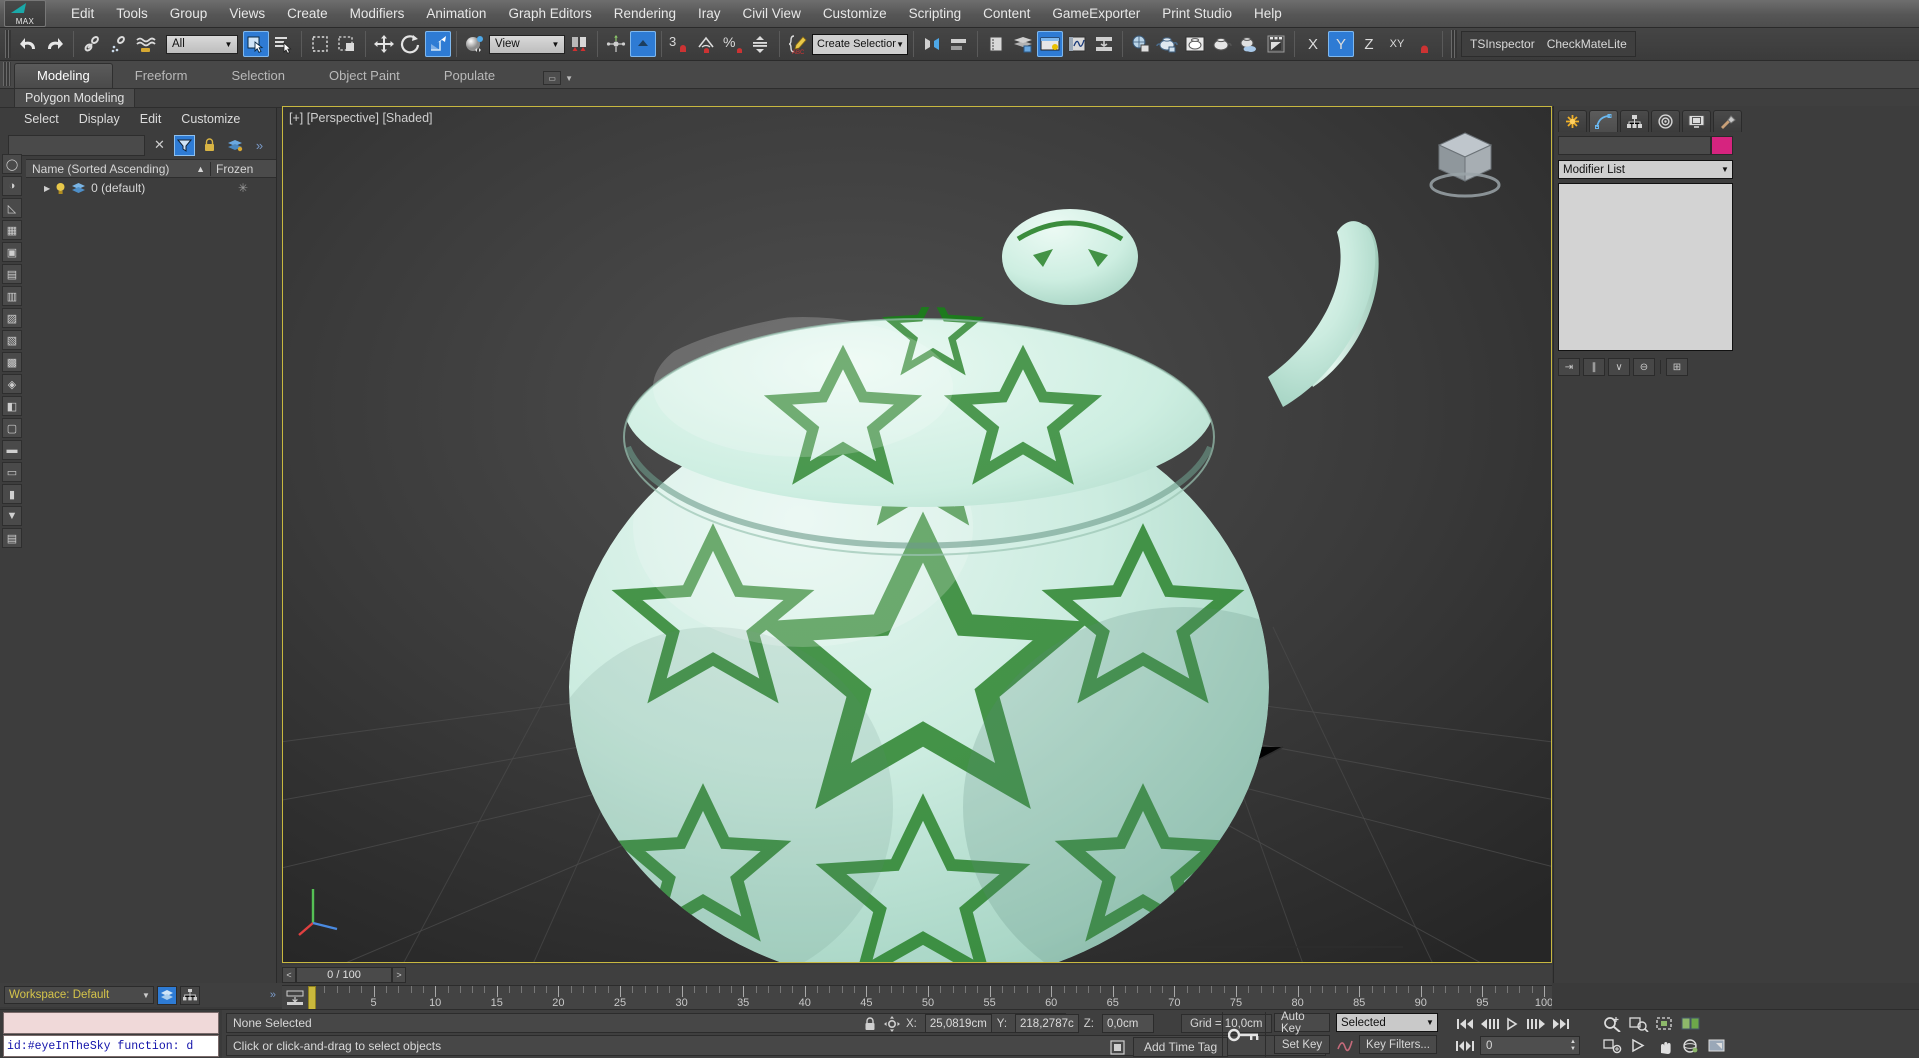 This screenshot has height=1058, width=1919. What do you see at coordinates (1574, 1045) in the screenshot?
I see `spinner-arrows-icon: ▲ ▼` at bounding box center [1574, 1045].